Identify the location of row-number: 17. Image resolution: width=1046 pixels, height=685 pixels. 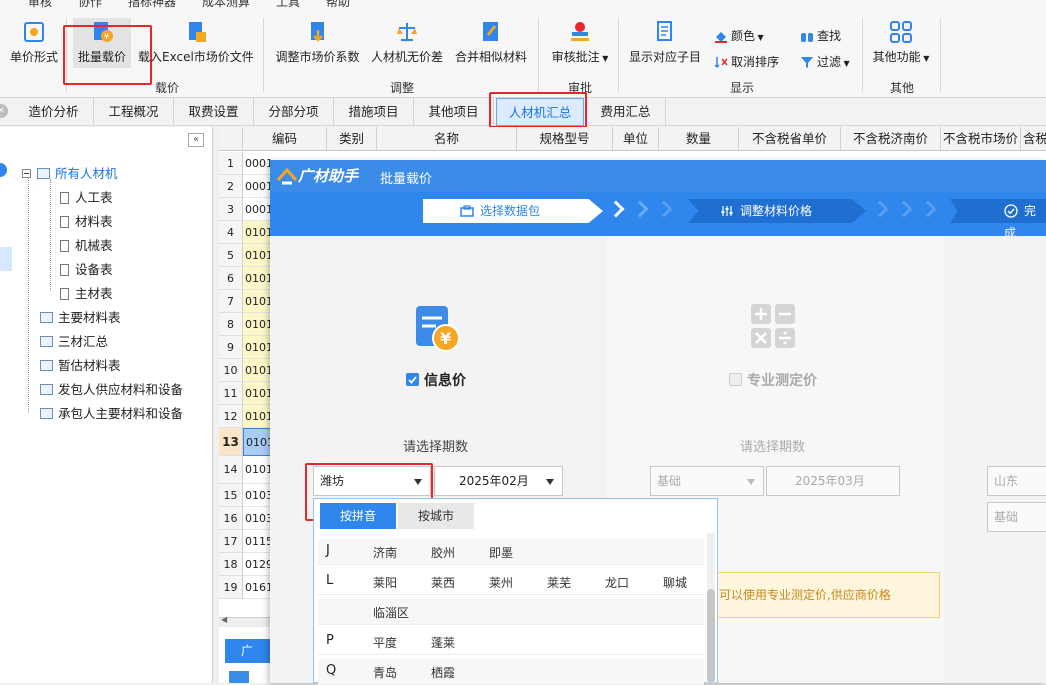
(231, 541).